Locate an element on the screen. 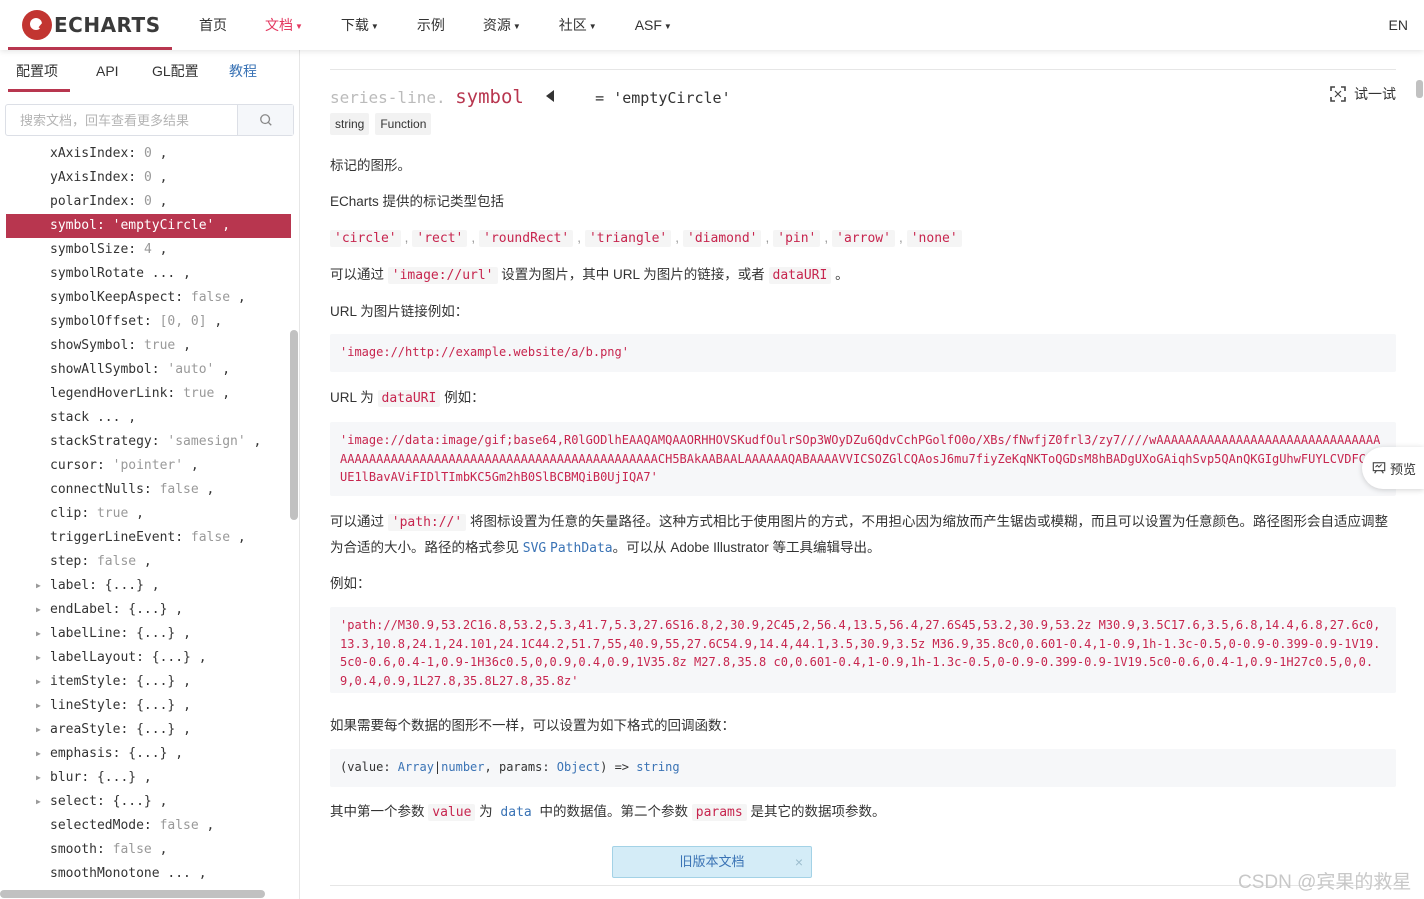 This screenshot has width=1424, height=899. search-input is located at coordinates (121, 120).